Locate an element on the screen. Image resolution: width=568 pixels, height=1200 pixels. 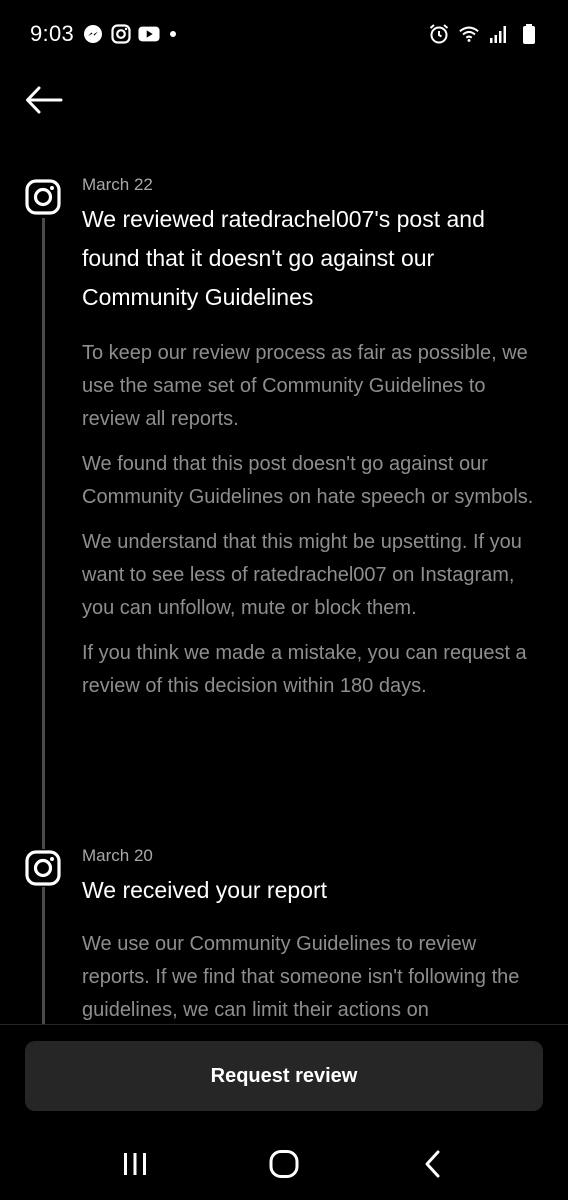
status-bar: 9:03 is located at coordinates (284, 34).